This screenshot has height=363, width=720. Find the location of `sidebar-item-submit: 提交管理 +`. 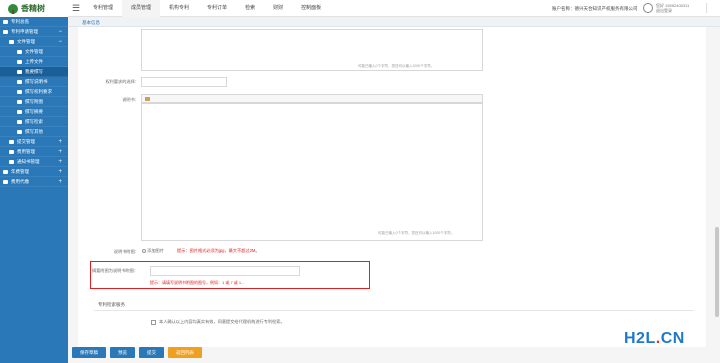

sidebar-item-submit: 提交管理 + is located at coordinates (34, 142).